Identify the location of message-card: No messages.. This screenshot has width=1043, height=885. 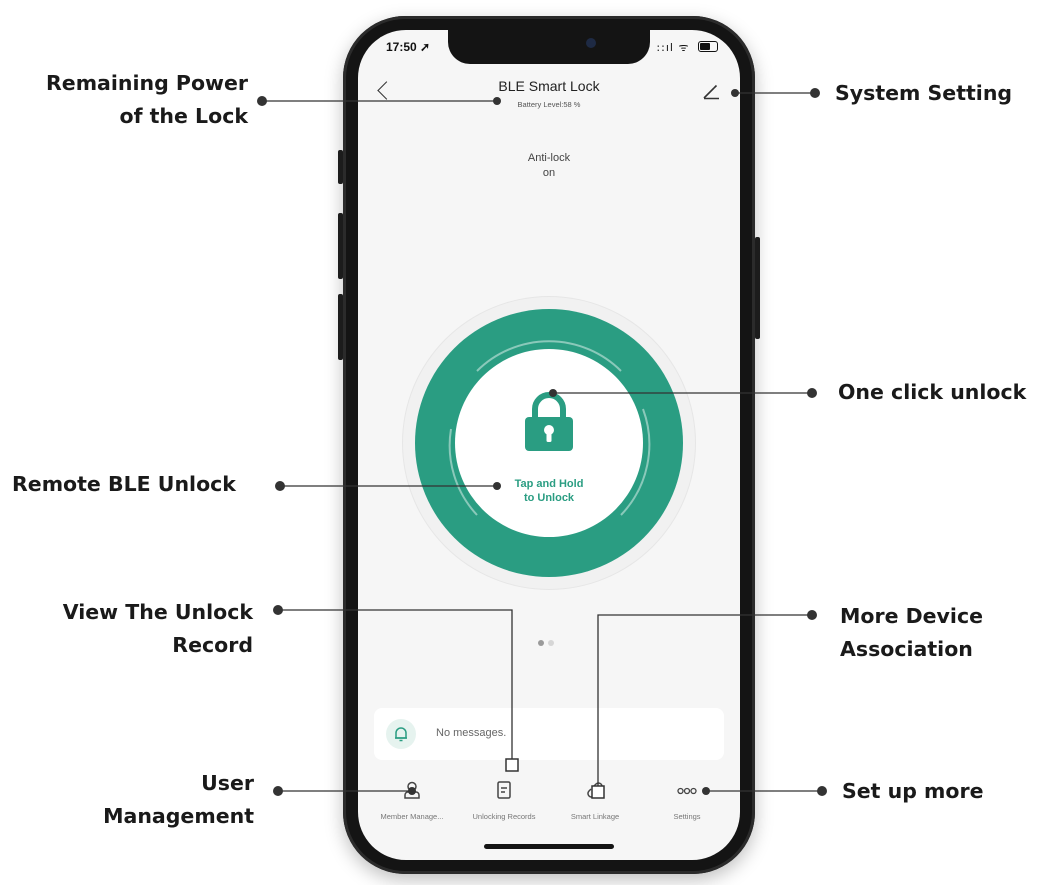
(549, 734).